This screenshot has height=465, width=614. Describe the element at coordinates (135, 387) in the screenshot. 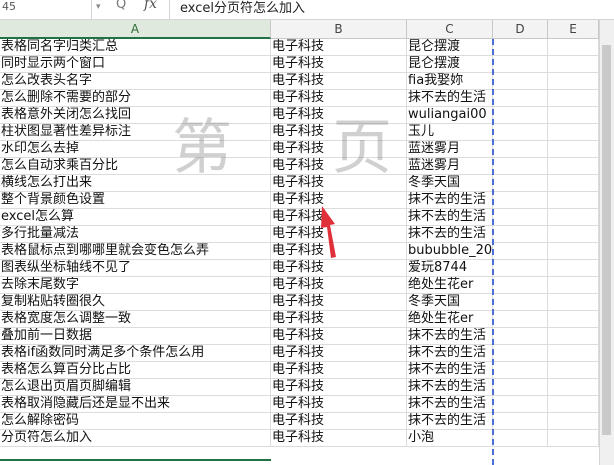

I see `cell-a: 怎么退出页眉页脚编辑` at that location.